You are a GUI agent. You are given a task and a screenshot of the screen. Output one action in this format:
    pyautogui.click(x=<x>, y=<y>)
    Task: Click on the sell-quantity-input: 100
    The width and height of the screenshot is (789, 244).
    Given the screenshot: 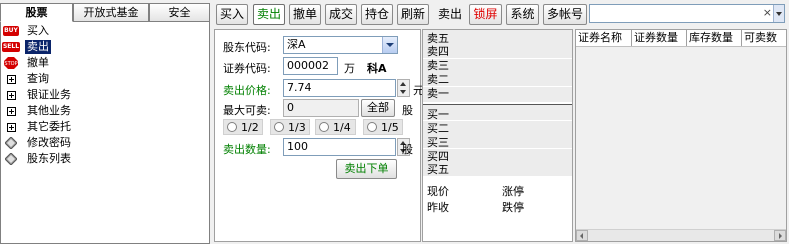 What is the action you would take?
    pyautogui.click(x=339, y=147)
    